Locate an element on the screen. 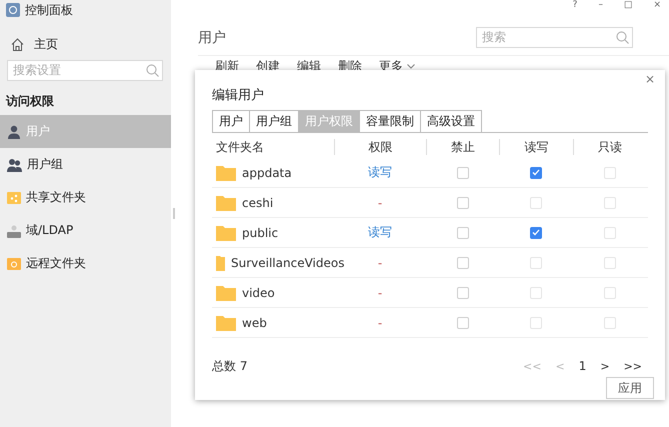 The image size is (669, 427). apply-button: 应用 is located at coordinates (630, 388).